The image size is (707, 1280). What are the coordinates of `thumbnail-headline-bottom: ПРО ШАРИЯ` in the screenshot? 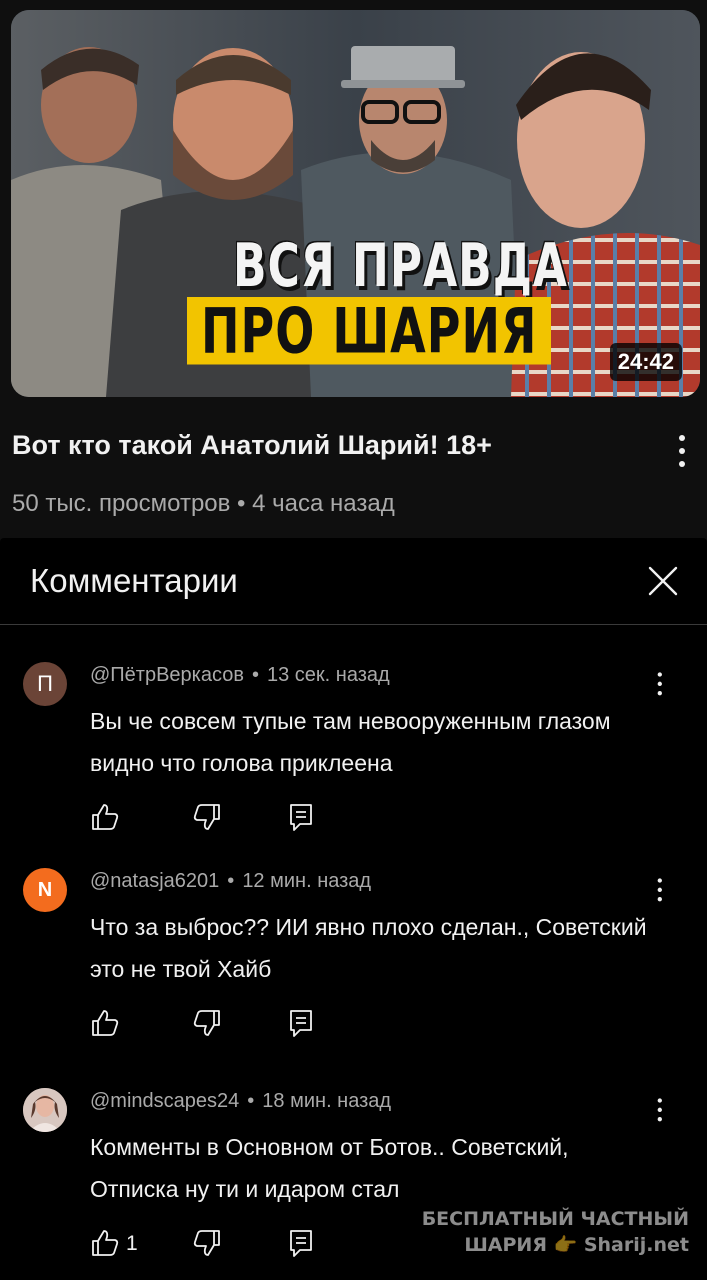 It's located at (369, 331).